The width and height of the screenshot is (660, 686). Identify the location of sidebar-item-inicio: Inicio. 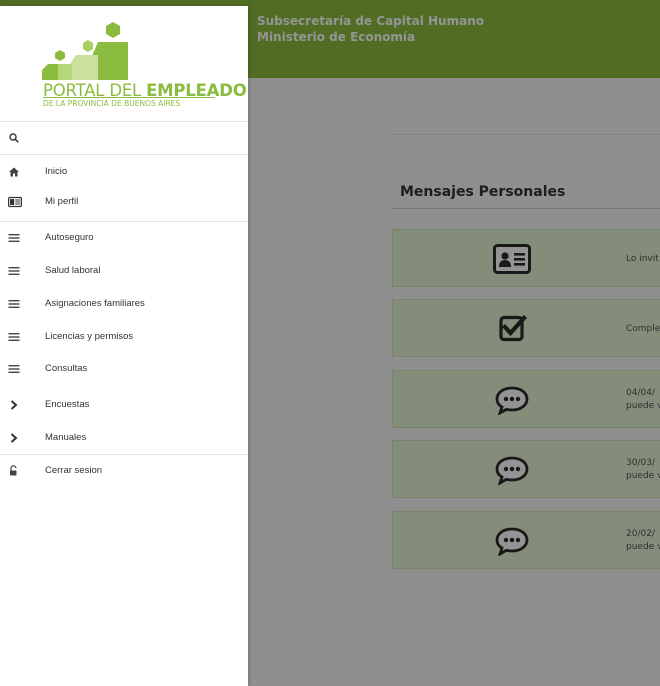
(124, 172).